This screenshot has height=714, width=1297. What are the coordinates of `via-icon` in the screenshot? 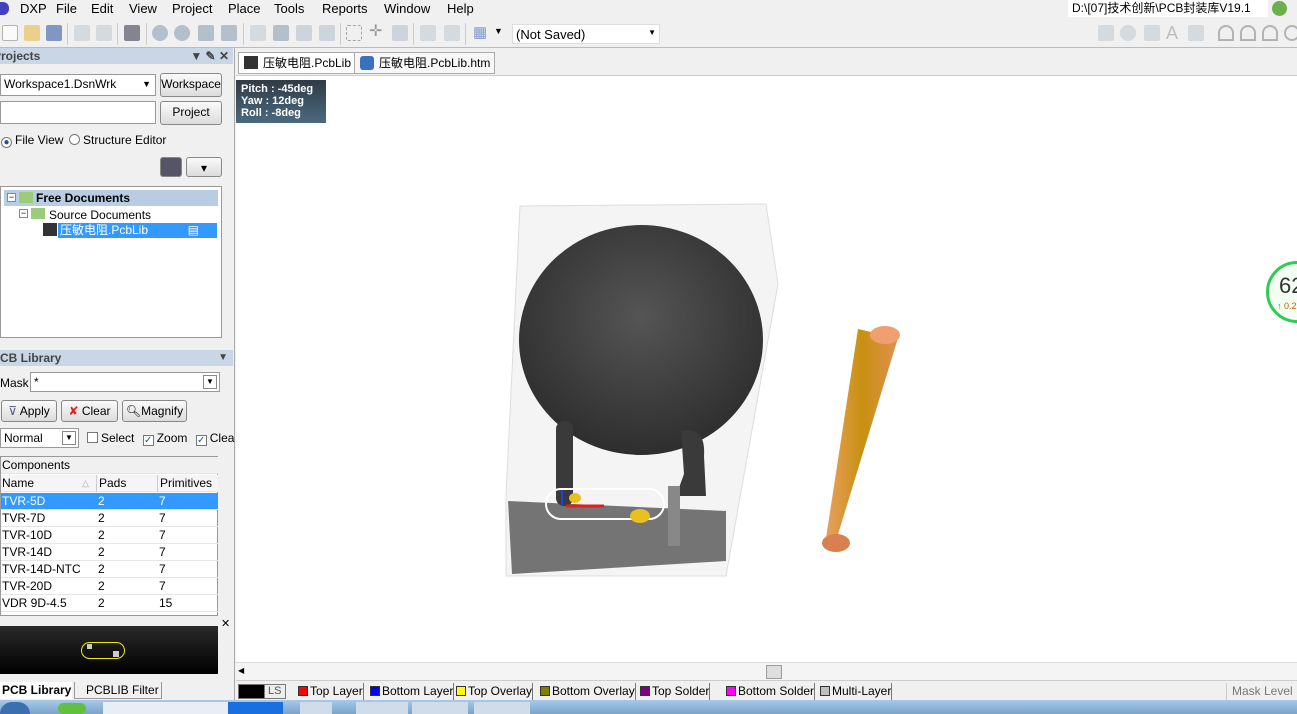 It's located at (1152, 33).